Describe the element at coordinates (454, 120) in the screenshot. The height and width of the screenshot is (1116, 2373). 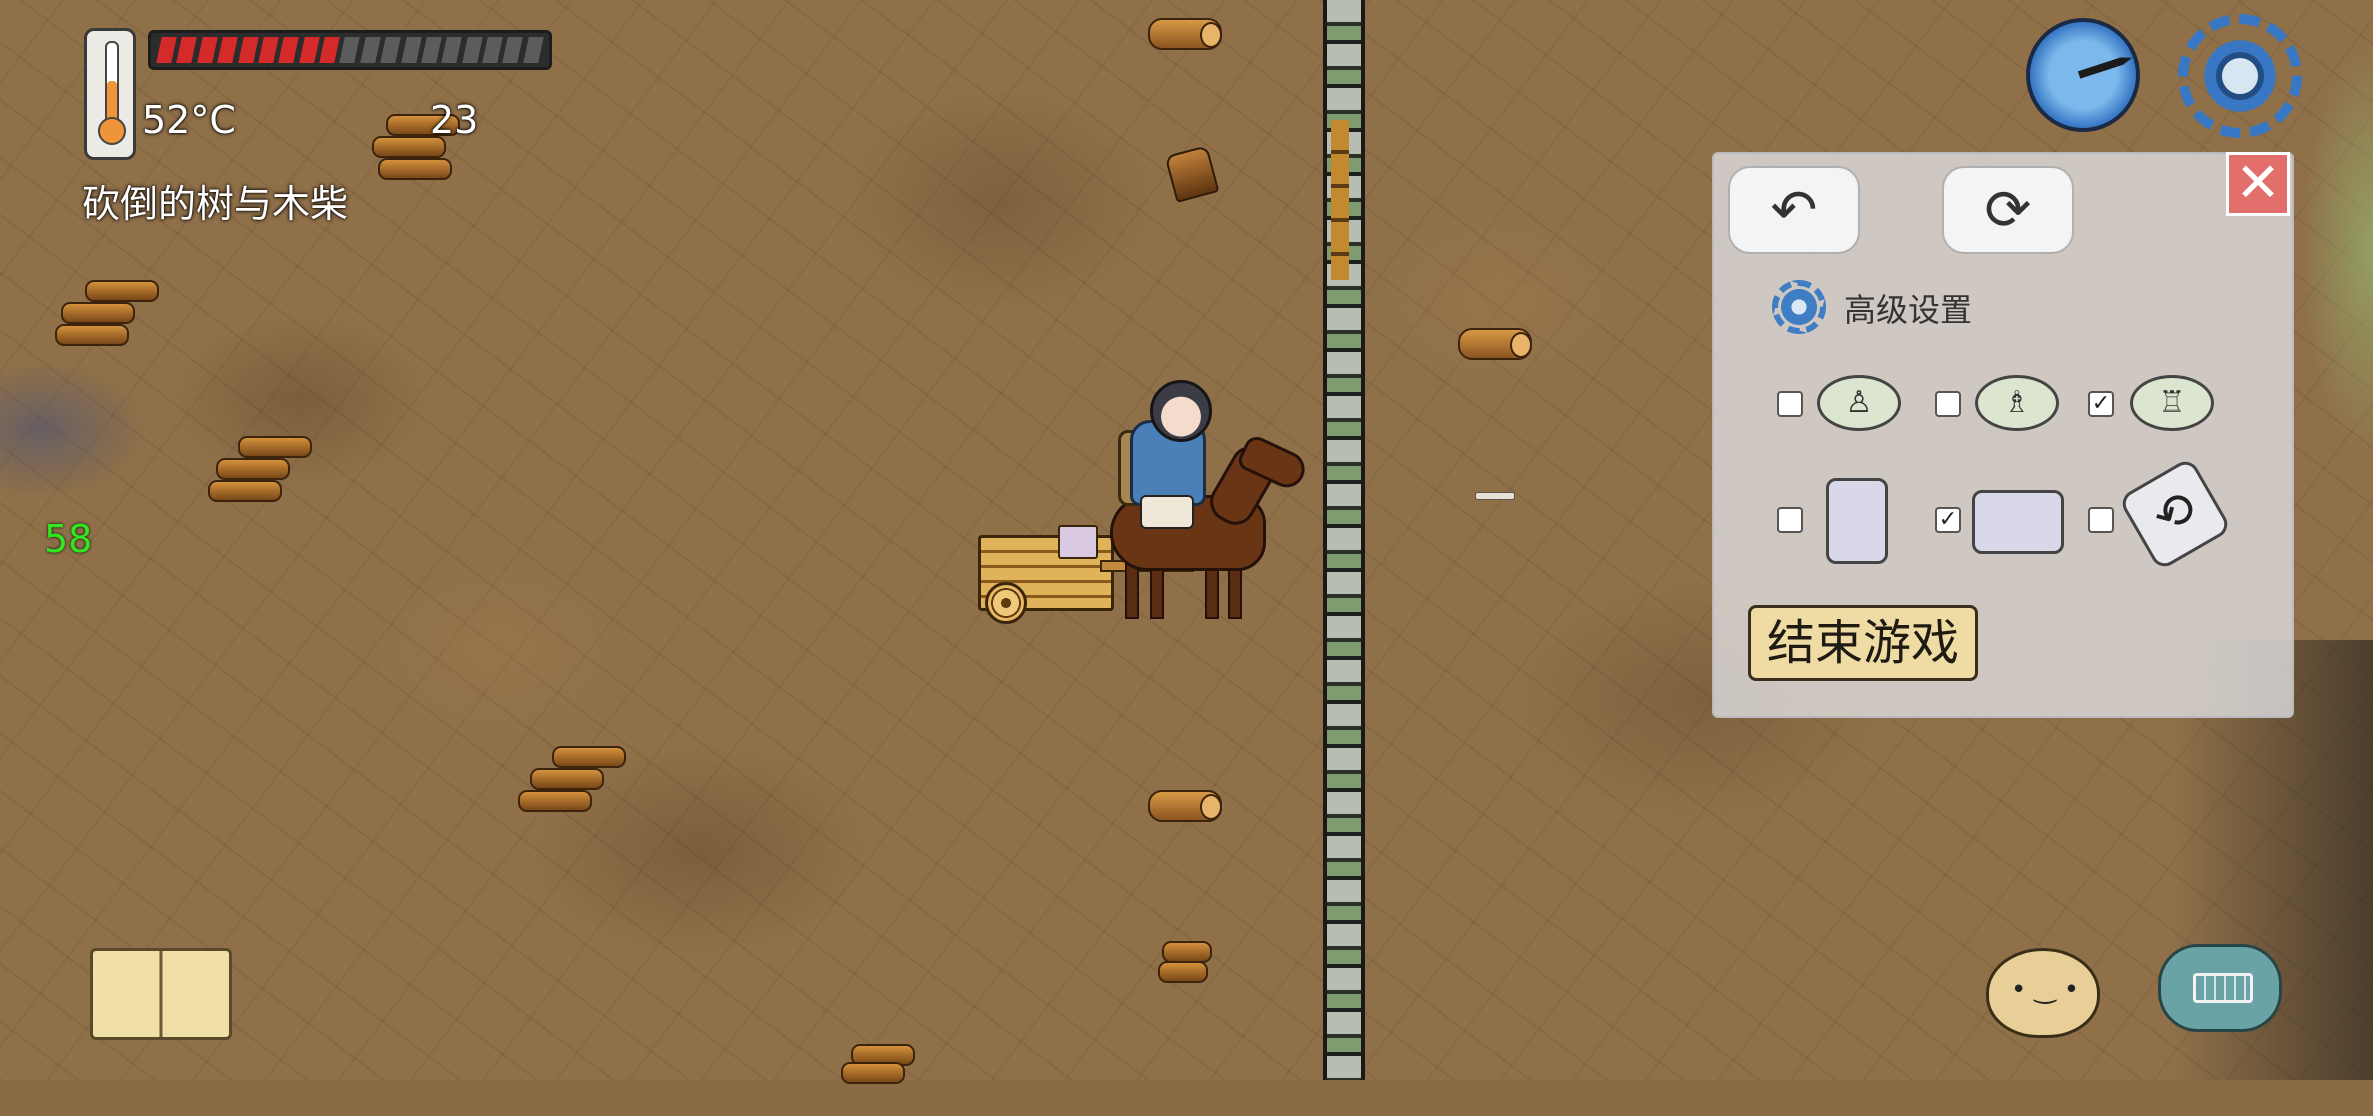
I see `age-readout: 23` at that location.